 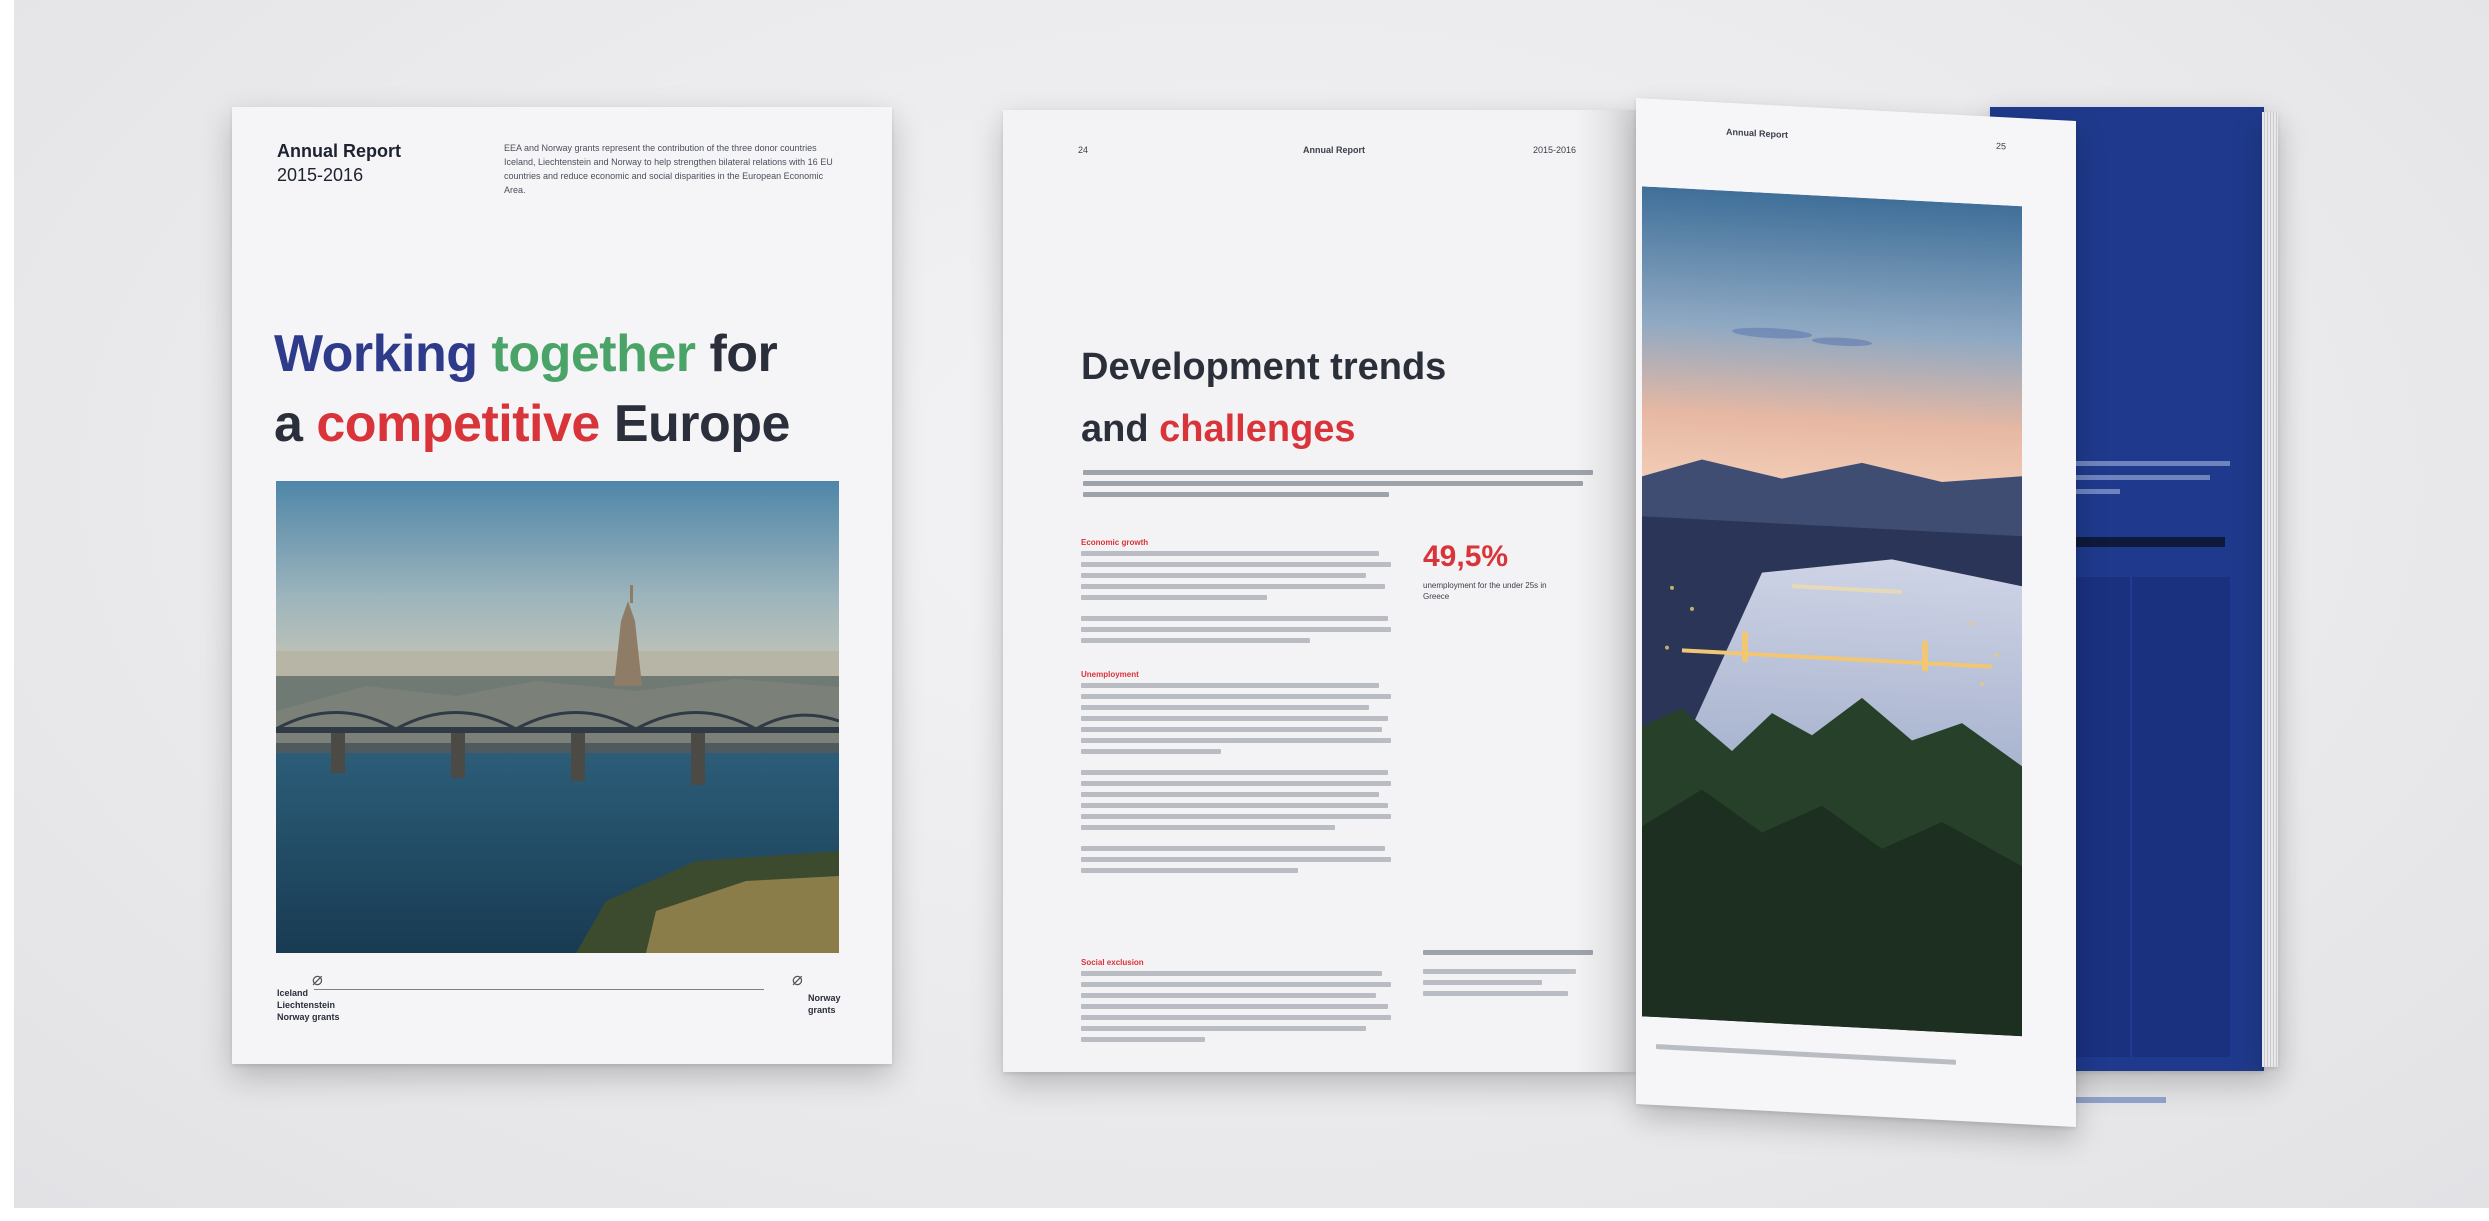 What do you see at coordinates (594, 354) in the screenshot?
I see `headline-word-together: together` at bounding box center [594, 354].